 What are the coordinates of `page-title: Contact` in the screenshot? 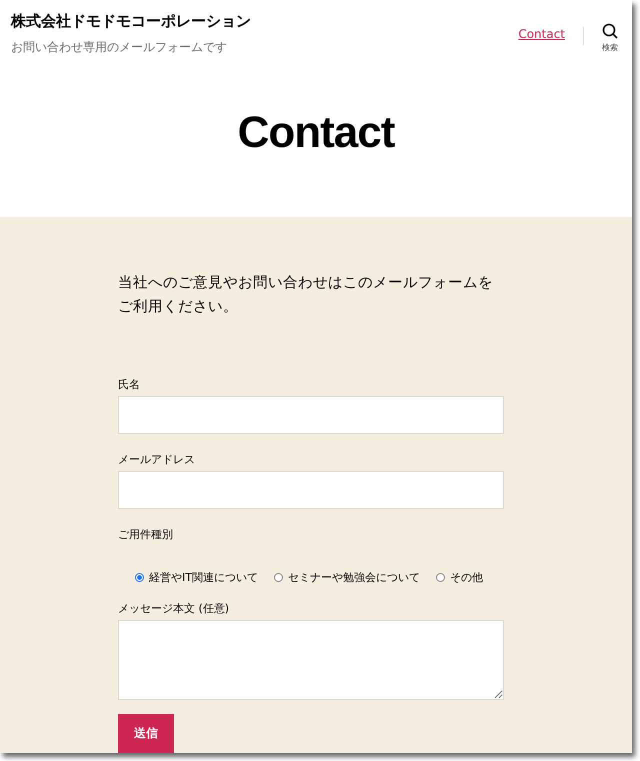 It's located at (316, 133).